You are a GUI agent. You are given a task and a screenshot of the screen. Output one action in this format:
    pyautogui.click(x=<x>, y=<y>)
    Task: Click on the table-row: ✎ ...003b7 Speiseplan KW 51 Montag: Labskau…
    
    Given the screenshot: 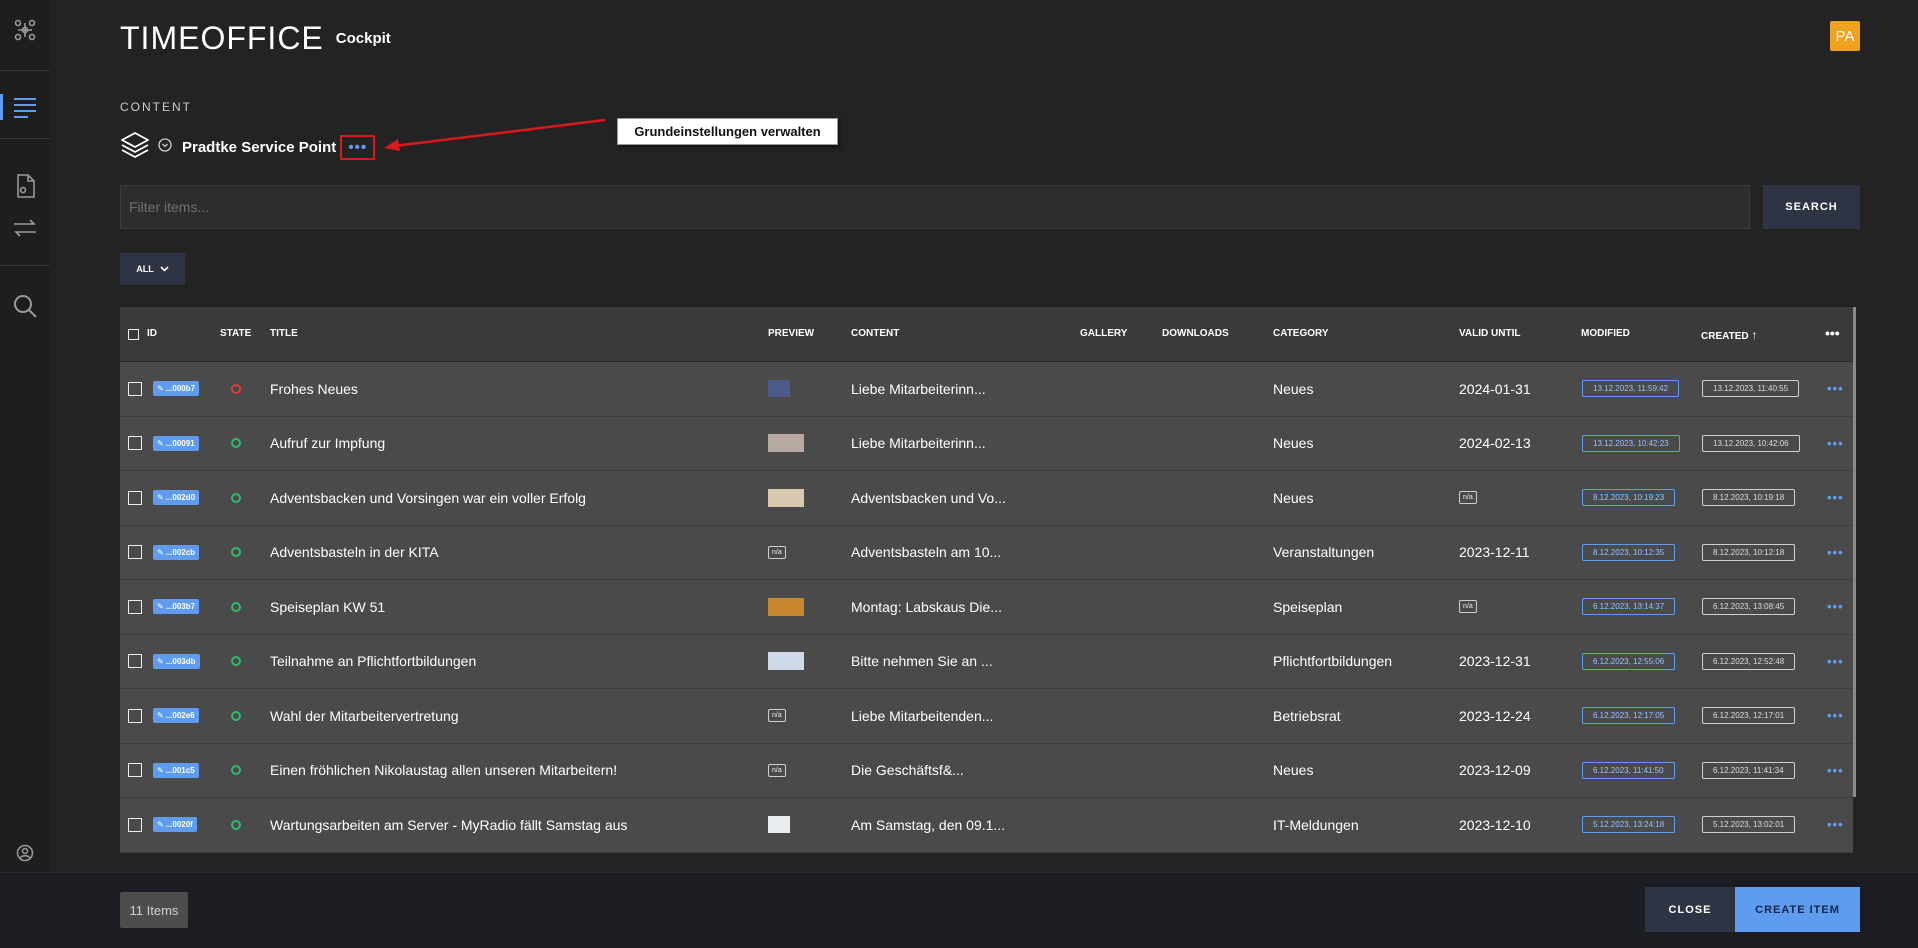 What is the action you would take?
    pyautogui.click(x=986, y=607)
    